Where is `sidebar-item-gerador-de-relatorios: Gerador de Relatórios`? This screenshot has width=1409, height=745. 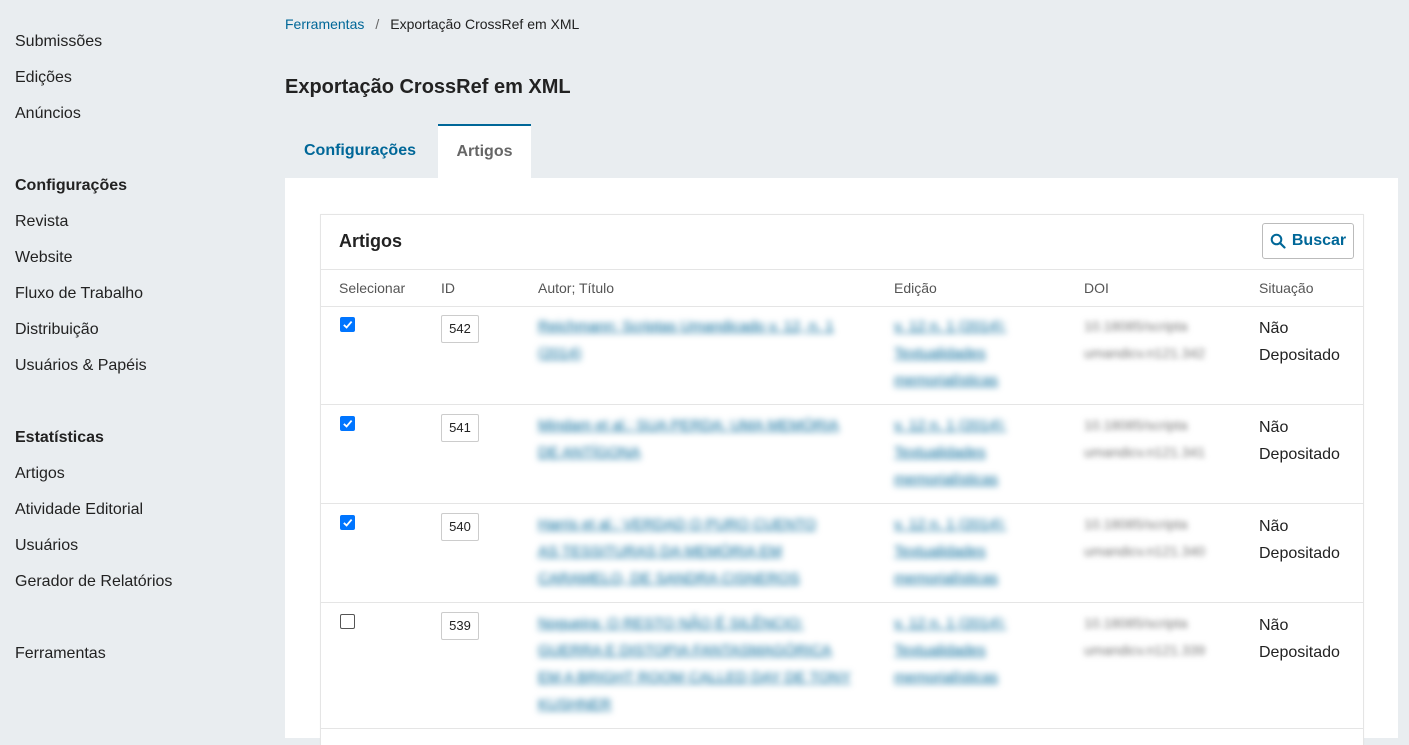 sidebar-item-gerador-de-relatorios: Gerador de Relatórios is located at coordinates (93, 582).